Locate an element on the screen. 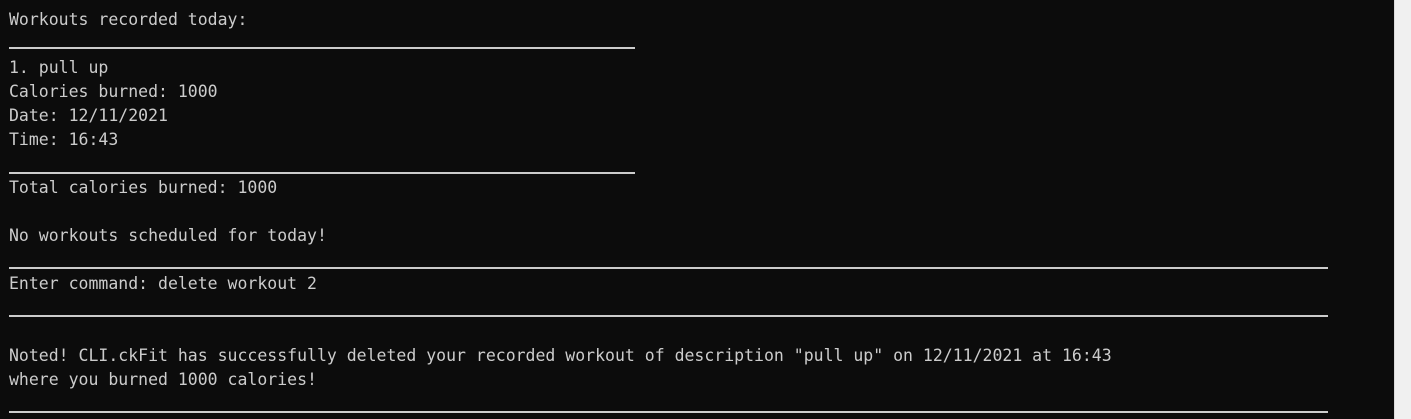 The image size is (1411, 419). output-line-schedule: No workouts scheduled for today! is located at coordinates (168, 235).